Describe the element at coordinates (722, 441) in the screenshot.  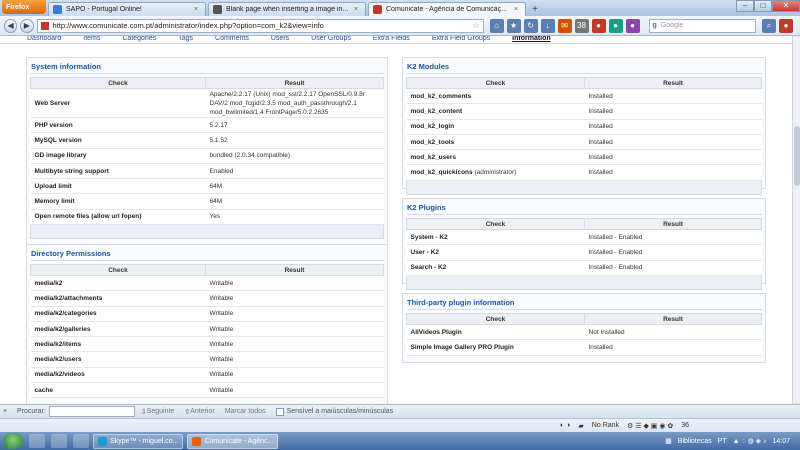
I see `language-indicator: PT` at that location.